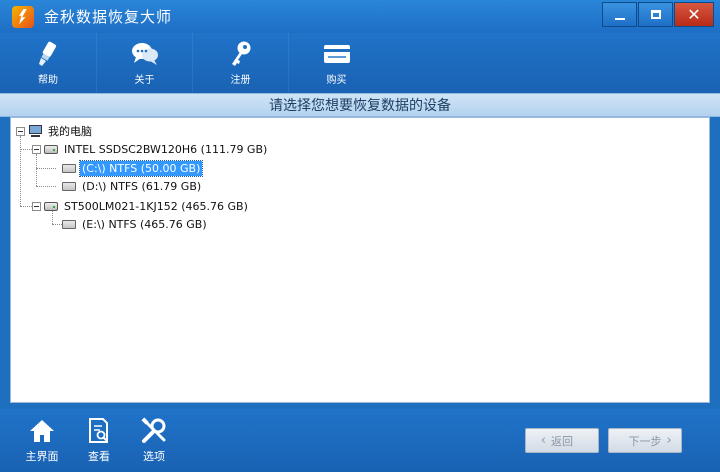 Image resolution: width=720 pixels, height=472 pixels. I want to click on register-button: 注册, so click(240, 63).